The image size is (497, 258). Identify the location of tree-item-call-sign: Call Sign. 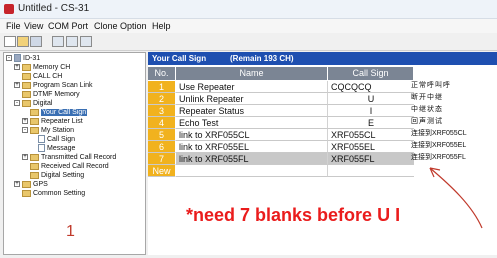
(56, 139).